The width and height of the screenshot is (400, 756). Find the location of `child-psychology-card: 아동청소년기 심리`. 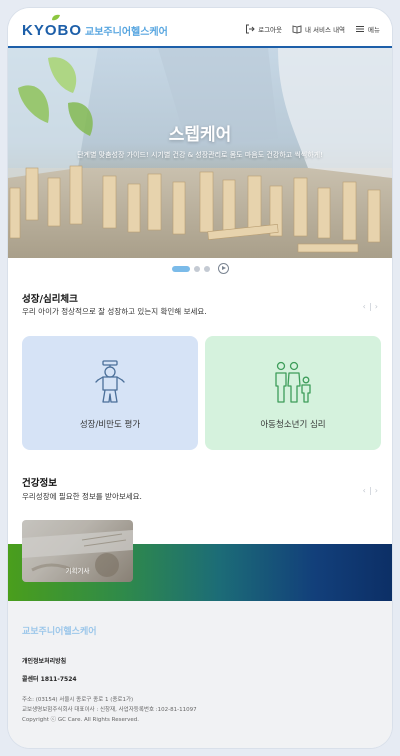

child-psychology-card: 아동청소년기 심리 is located at coordinates (293, 393).